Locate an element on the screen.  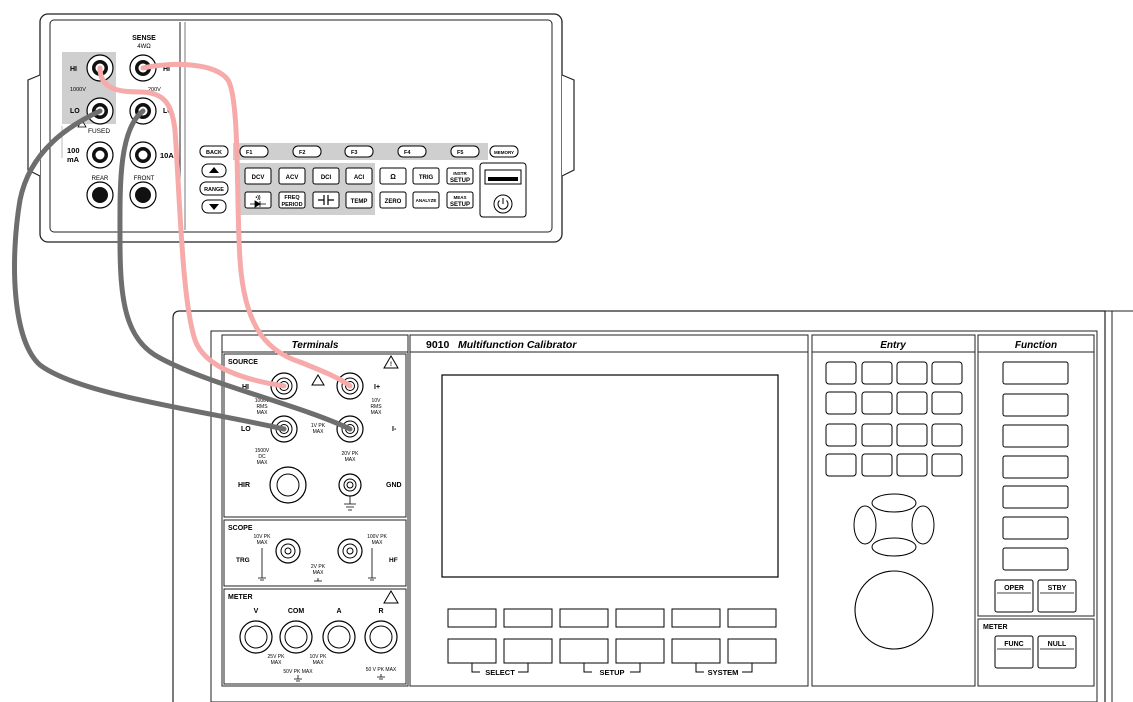
softkey-f2: F2 is located at coordinates (307, 151).